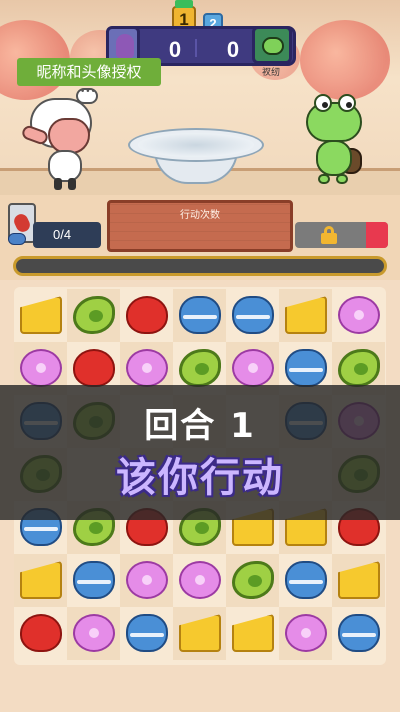  I want to click on lock-icon, so click(329, 235).